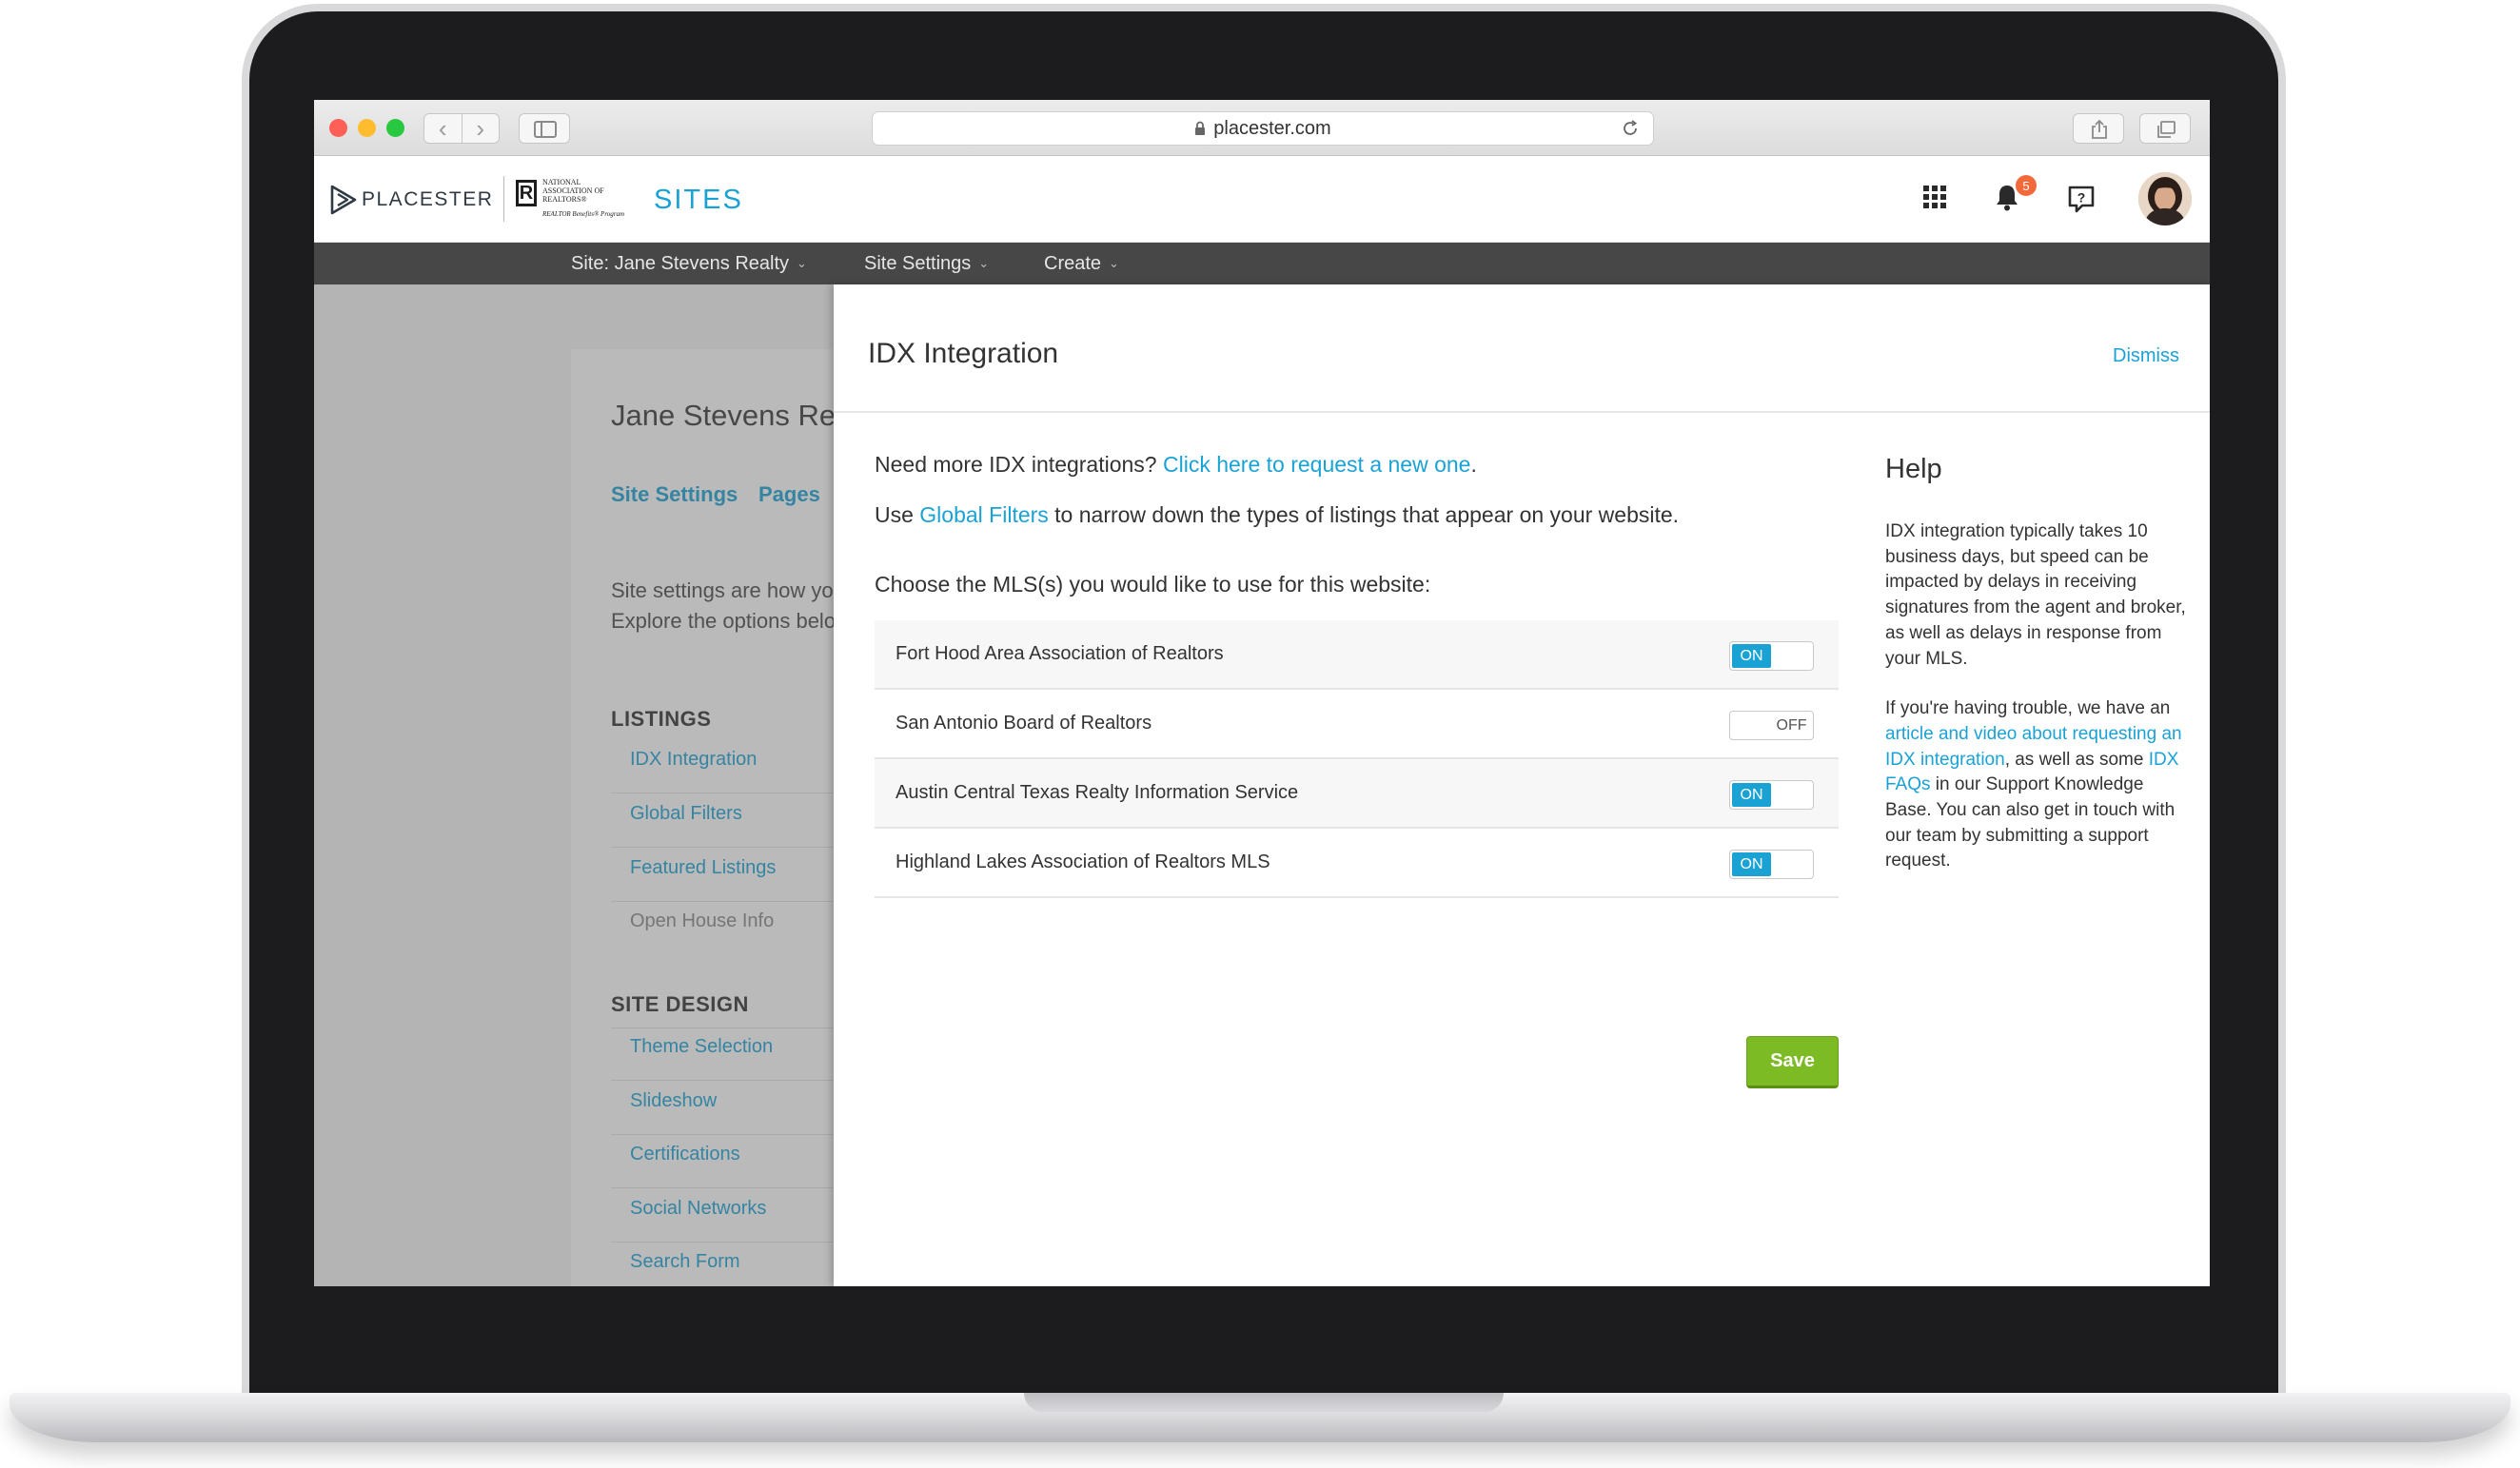  What do you see at coordinates (338, 128) in the screenshot?
I see `window-close-button` at bounding box center [338, 128].